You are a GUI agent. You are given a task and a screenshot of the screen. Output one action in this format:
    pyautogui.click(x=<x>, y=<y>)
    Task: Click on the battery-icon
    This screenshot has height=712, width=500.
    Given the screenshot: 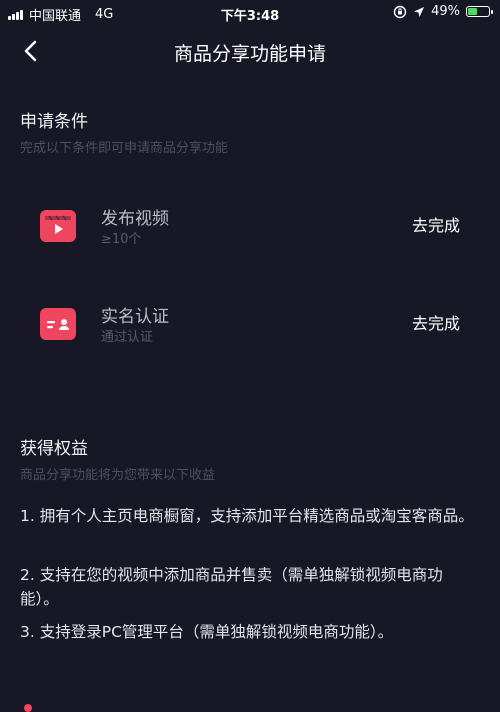 What is the action you would take?
    pyautogui.click(x=479, y=11)
    